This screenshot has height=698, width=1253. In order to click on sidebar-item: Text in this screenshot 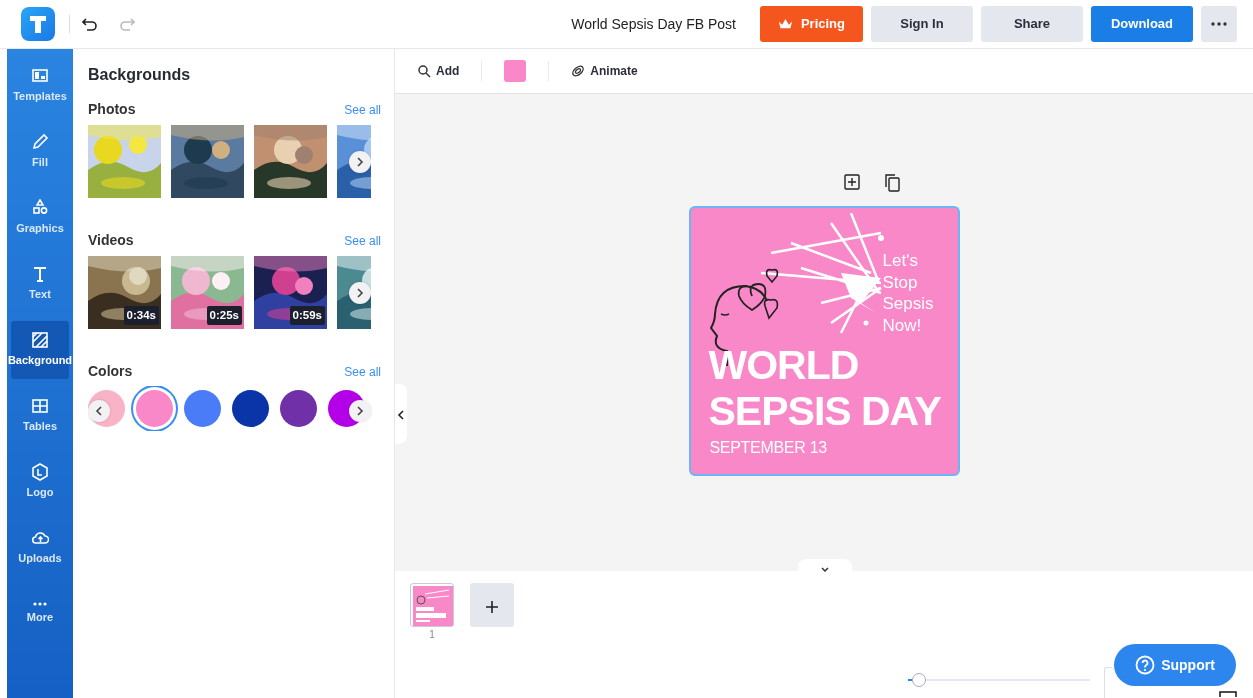, I will do `click(40, 284)`.